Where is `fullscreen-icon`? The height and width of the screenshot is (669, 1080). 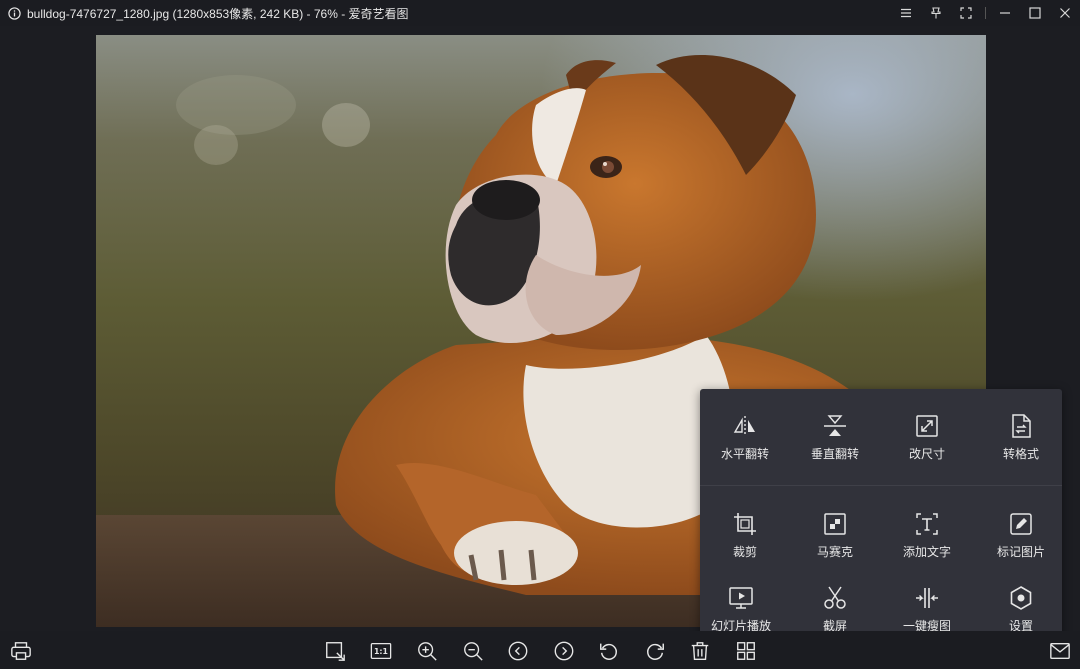 fullscreen-icon is located at coordinates (966, 13).